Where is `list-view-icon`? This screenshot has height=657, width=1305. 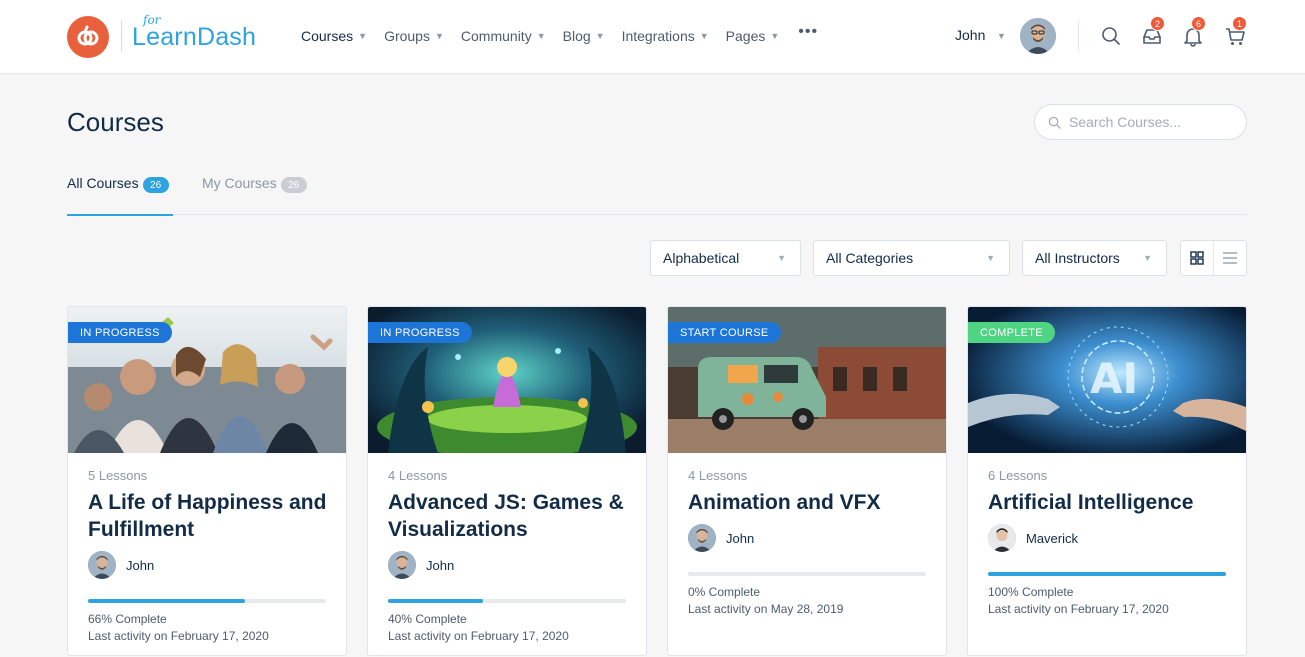 list-view-icon is located at coordinates (1230, 258).